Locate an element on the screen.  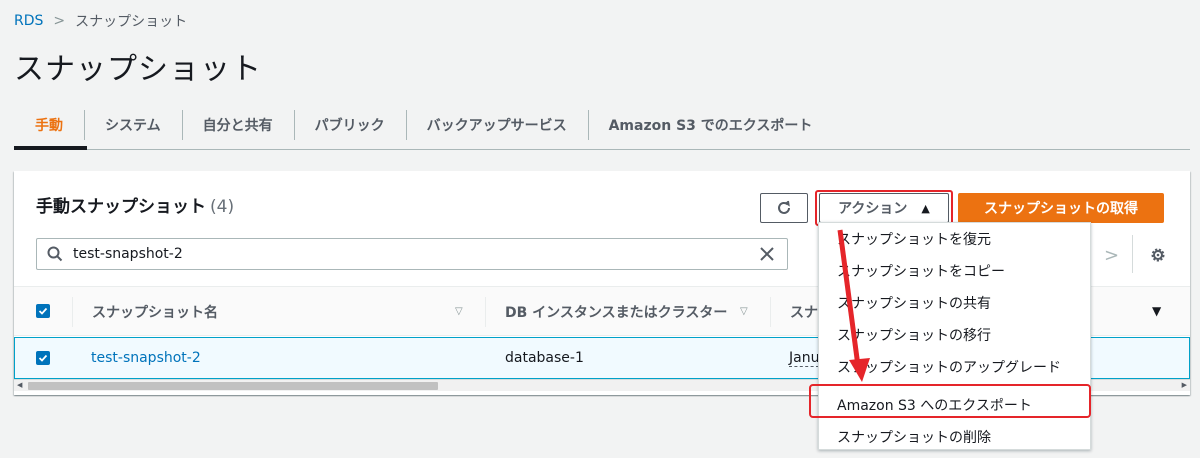
menu-item-migrate: スナップショットの移行 is located at coordinates (954, 335).